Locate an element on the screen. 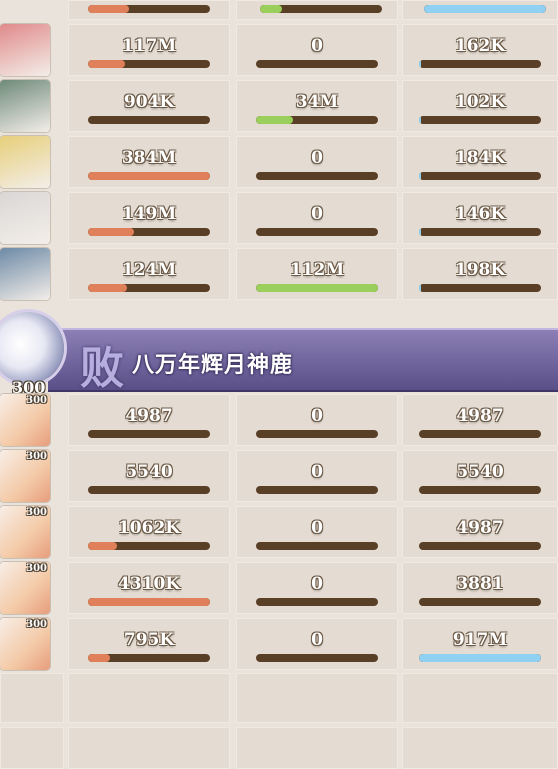 This screenshot has height=769, width=558. damage-cell: 1062K is located at coordinates (149, 532).